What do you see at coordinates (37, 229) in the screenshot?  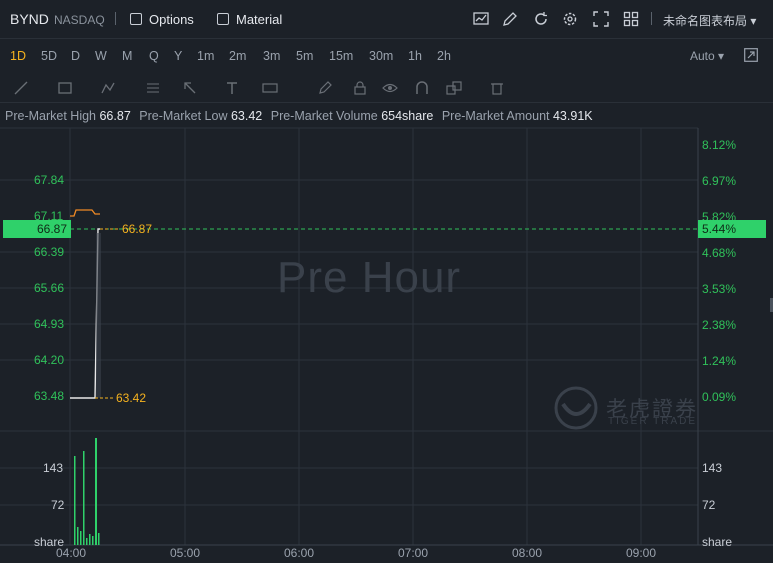 I see `current-price-badge-left: 66.87` at bounding box center [37, 229].